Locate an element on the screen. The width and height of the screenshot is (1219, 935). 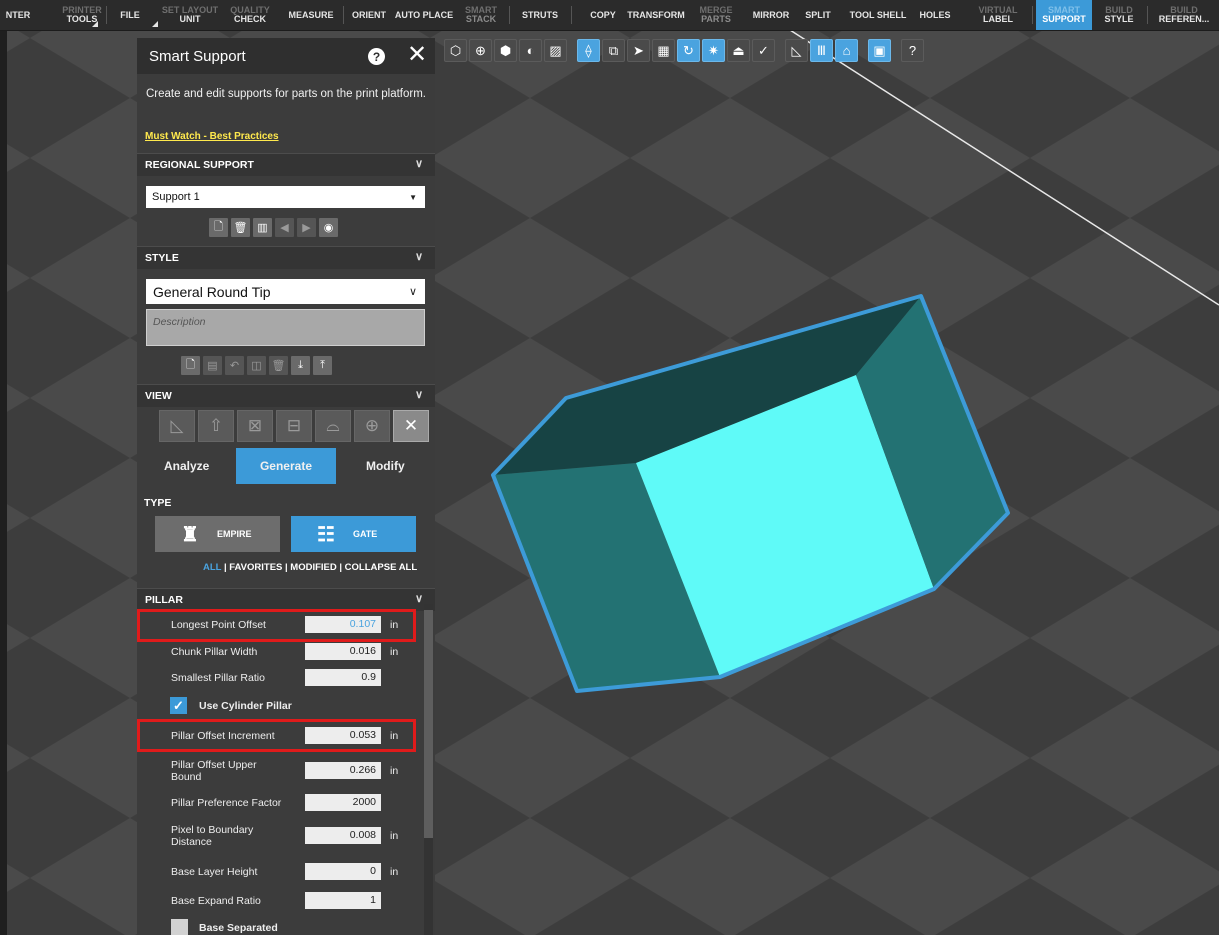
pillar-icon: Ⅲ is located at coordinates (821, 50).